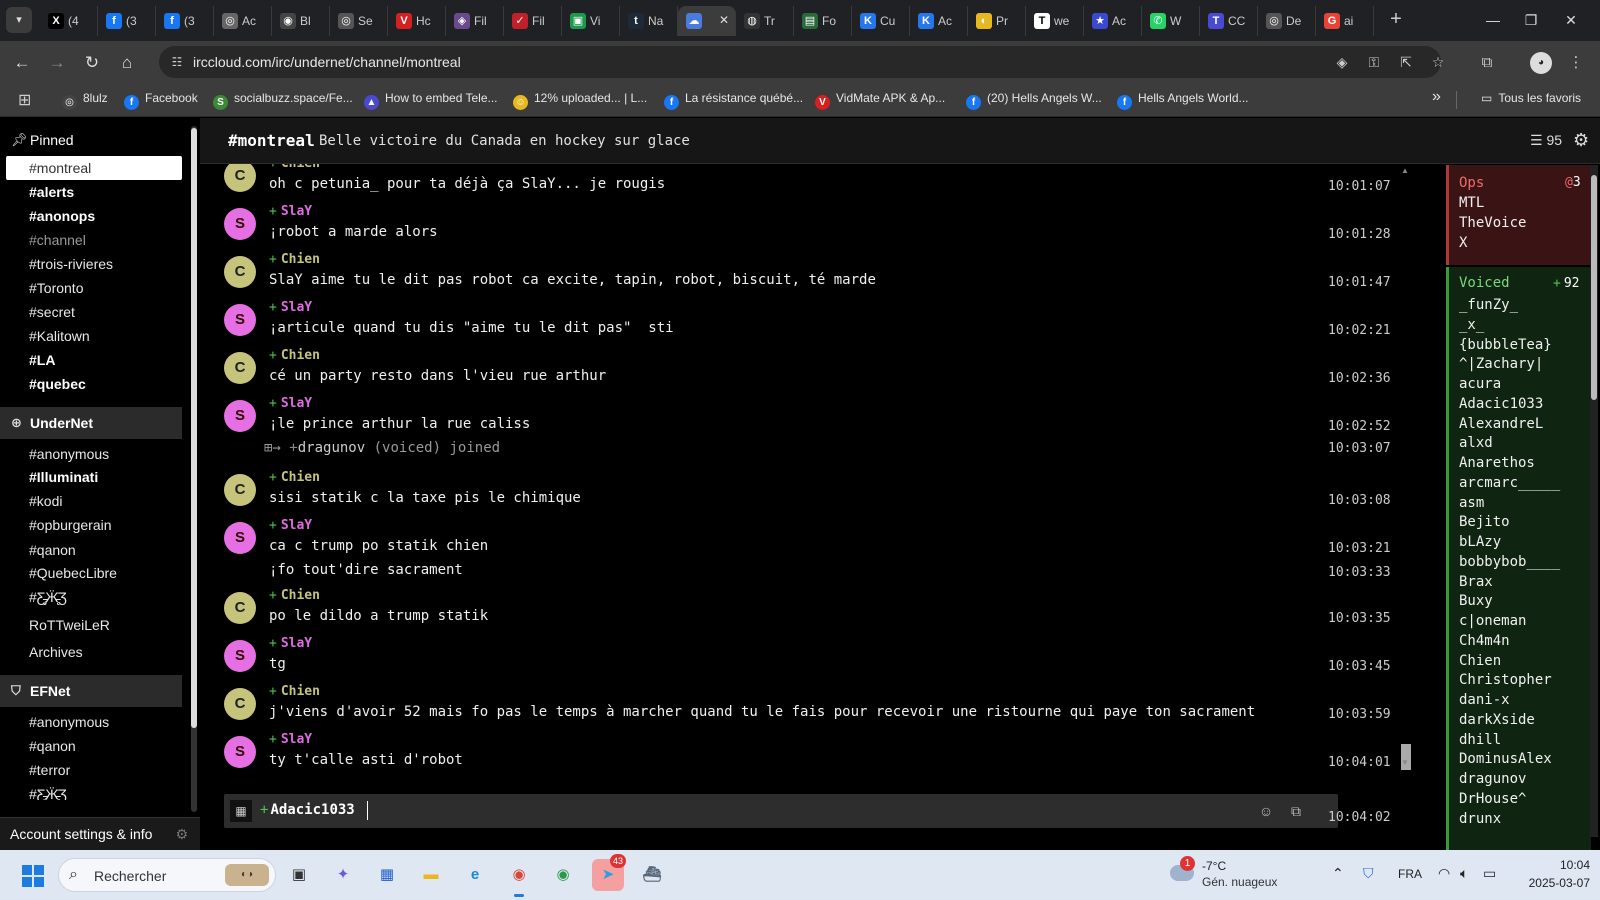 This screenshot has width=1600, height=900. What do you see at coordinates (1492, 223) in the screenshot?
I see `member-op: TheVoice` at bounding box center [1492, 223].